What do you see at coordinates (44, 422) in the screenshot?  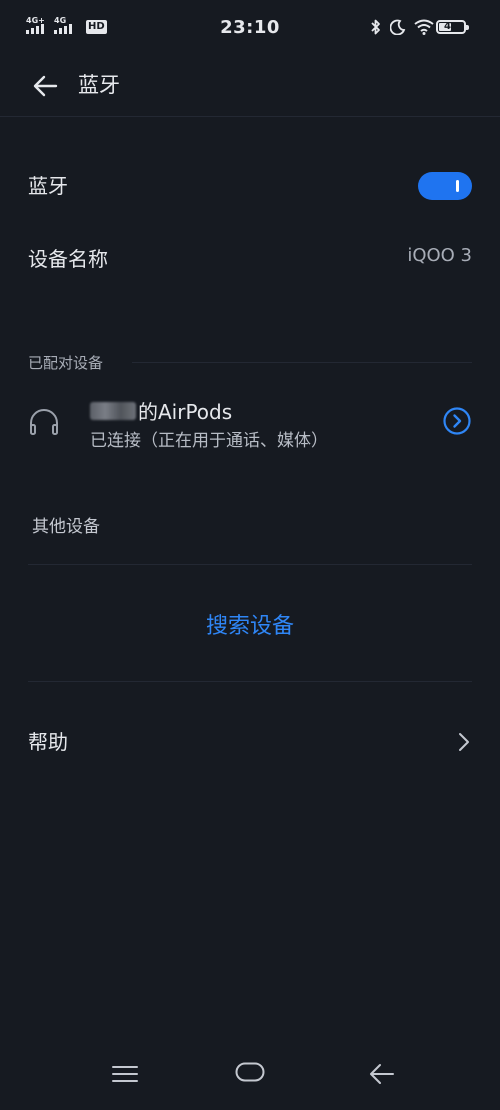 I see `headphones-icon` at bounding box center [44, 422].